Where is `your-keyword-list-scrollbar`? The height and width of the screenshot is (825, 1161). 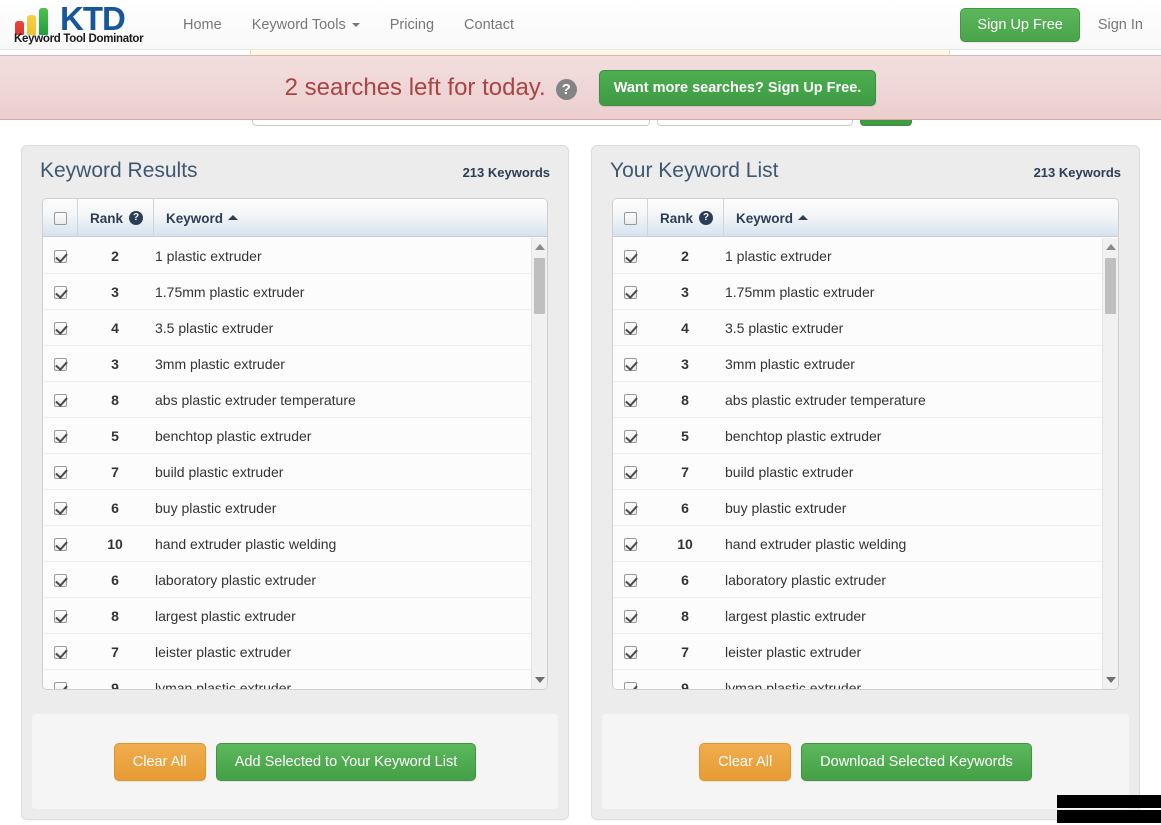
your-keyword-list-scrollbar is located at coordinates (1110, 463).